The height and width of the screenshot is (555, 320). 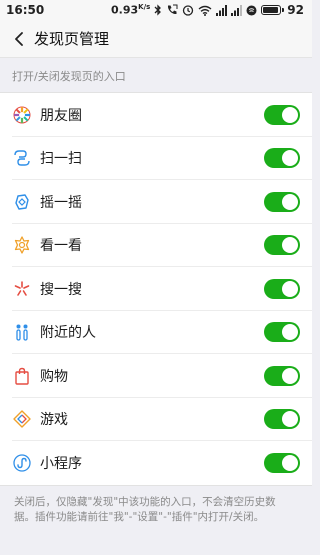 I want to click on list-item-label: 扫一扫, so click(x=61, y=159).